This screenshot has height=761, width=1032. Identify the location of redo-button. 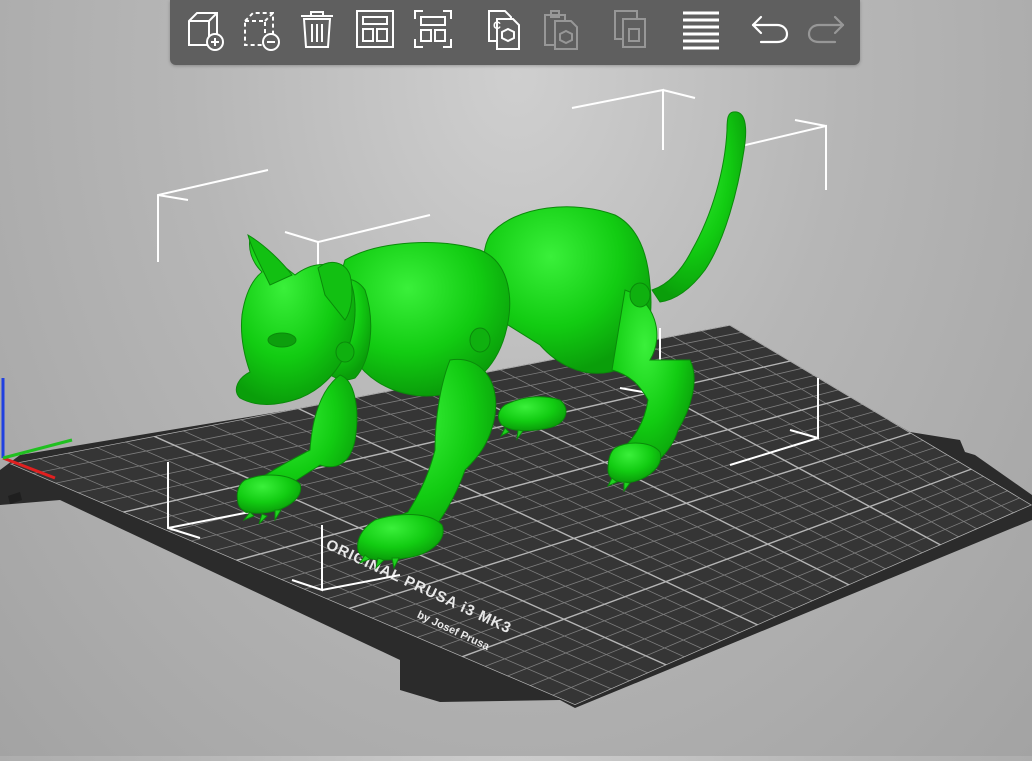
(827, 31).